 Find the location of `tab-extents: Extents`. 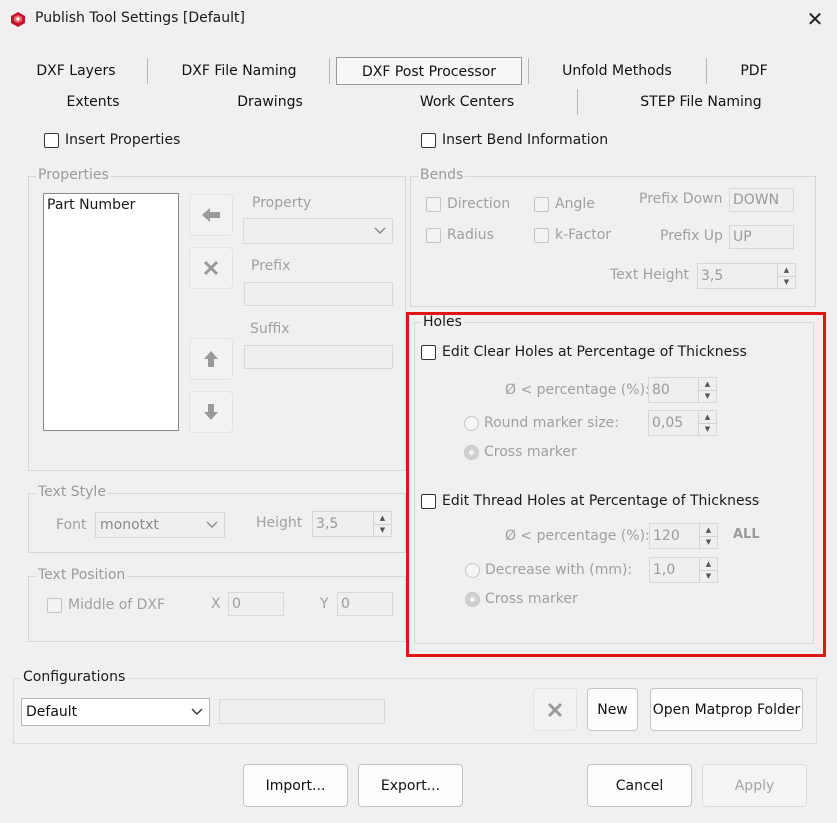

tab-extents: Extents is located at coordinates (93, 102).